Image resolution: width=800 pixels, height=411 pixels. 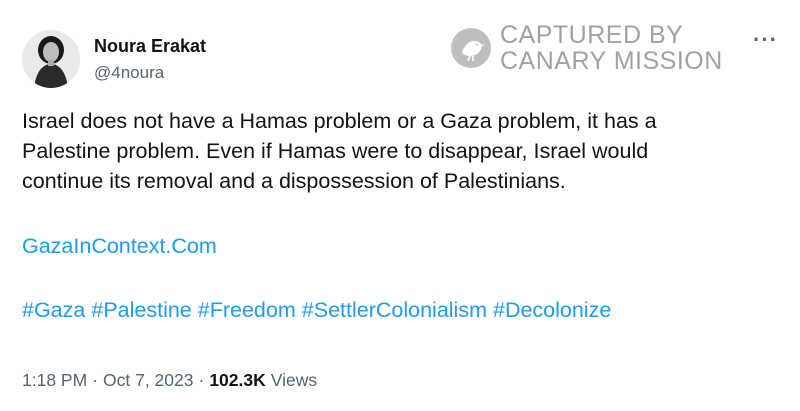 I want to click on avatar, so click(x=51, y=59).